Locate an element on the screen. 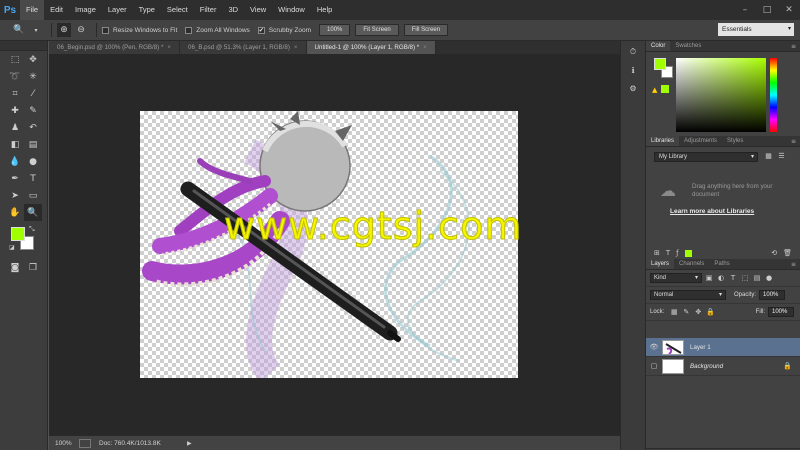  blend-mode-select: Normal ▾ is located at coordinates (688, 295).